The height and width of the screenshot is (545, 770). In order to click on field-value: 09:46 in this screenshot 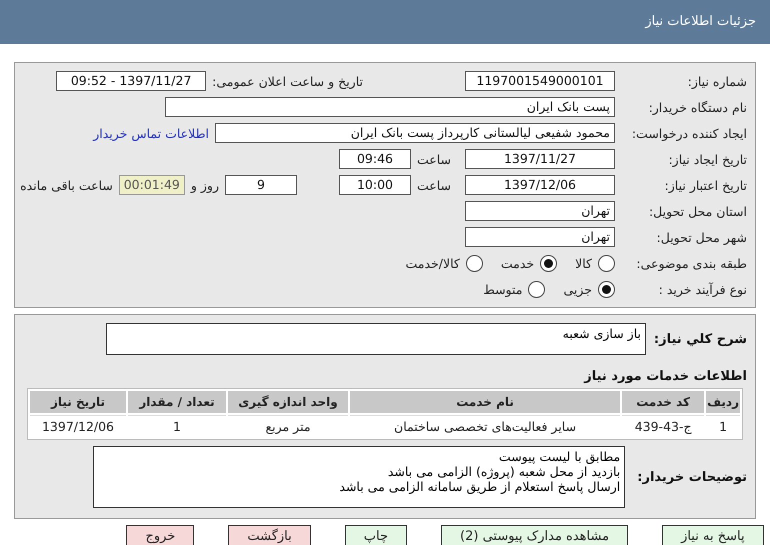, I will do `click(374, 159)`.